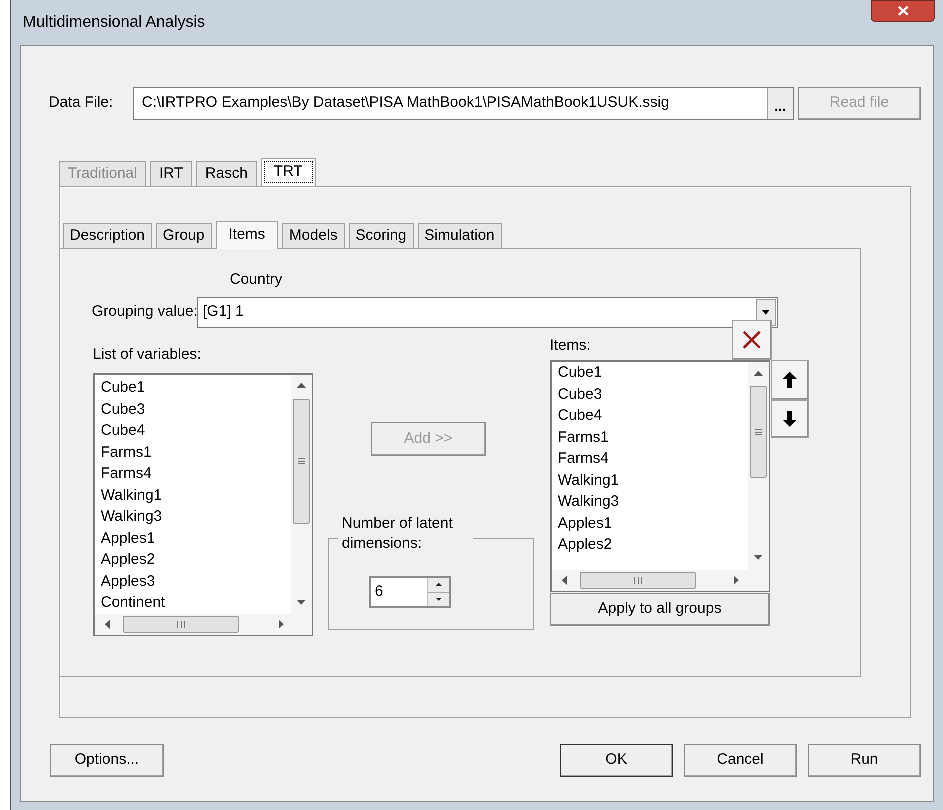  Describe the element at coordinates (381, 235) in the screenshot. I see `tab: Scoring` at that location.